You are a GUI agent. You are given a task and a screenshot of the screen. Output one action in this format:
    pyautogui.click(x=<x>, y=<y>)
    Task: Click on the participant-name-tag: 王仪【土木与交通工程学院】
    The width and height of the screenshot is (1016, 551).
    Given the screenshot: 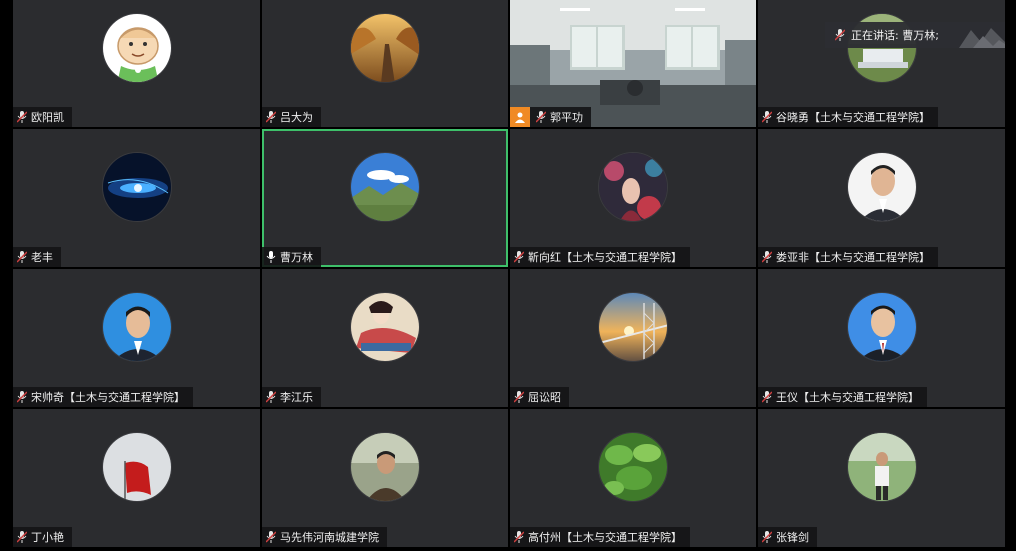 What is the action you would take?
    pyautogui.click(x=842, y=397)
    